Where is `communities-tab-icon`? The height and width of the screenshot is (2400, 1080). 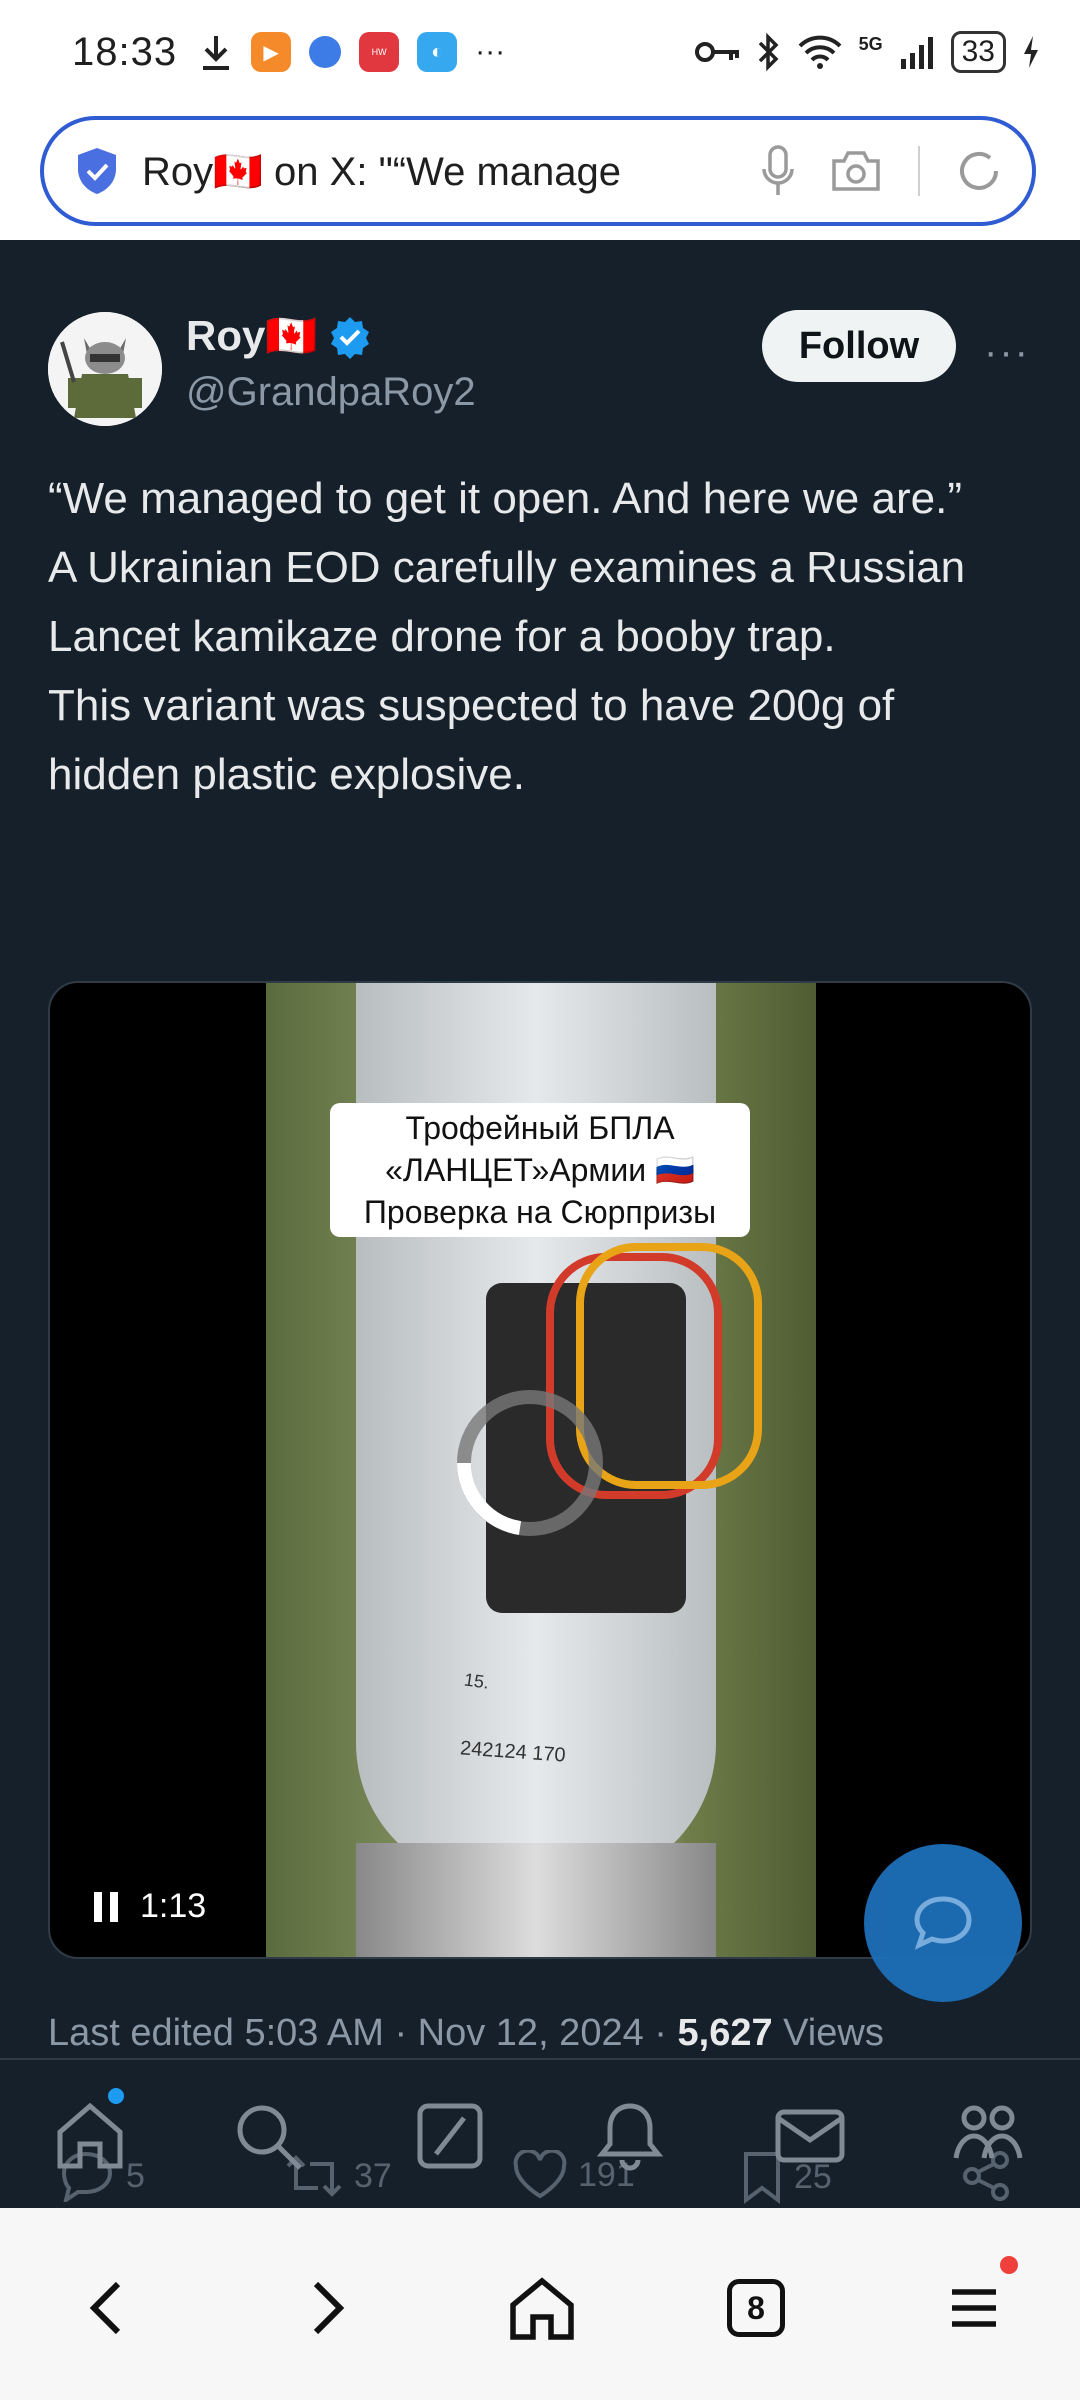 communities-tab-icon is located at coordinates (988, 2136).